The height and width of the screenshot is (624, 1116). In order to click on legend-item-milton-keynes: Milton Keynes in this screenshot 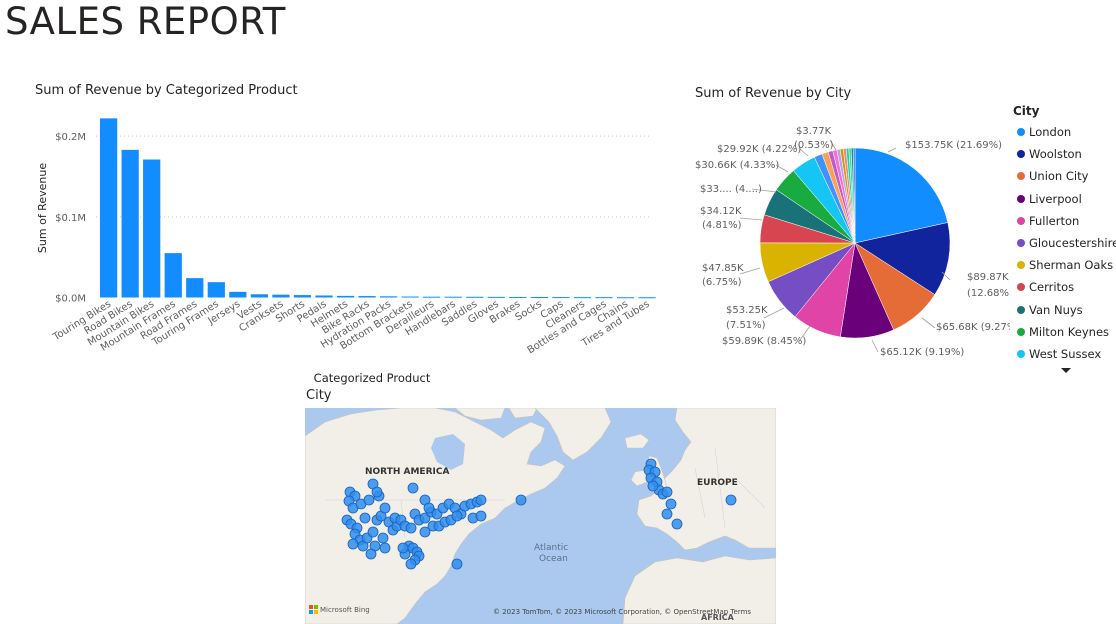, I will do `click(1064, 336)`.